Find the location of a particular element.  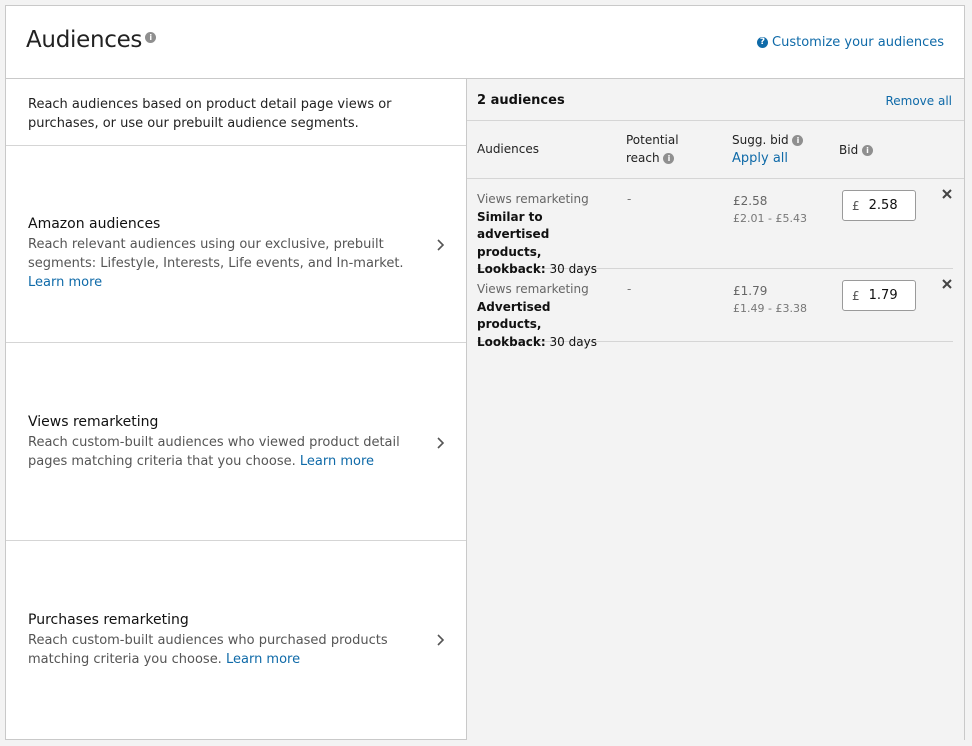

column-sugg-label: Sugg. bid is located at coordinates (760, 140).